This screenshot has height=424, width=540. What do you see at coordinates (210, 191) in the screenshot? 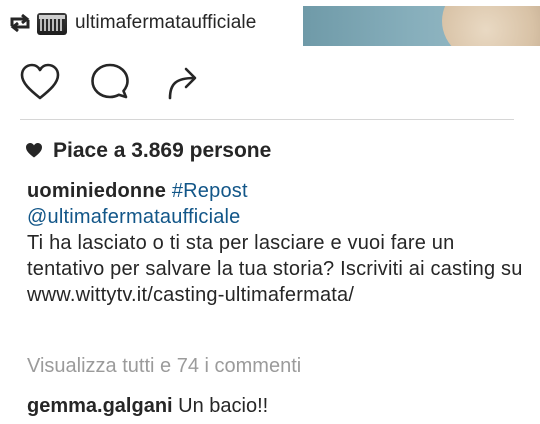
I see `caption-hashtag: #Repost` at bounding box center [210, 191].